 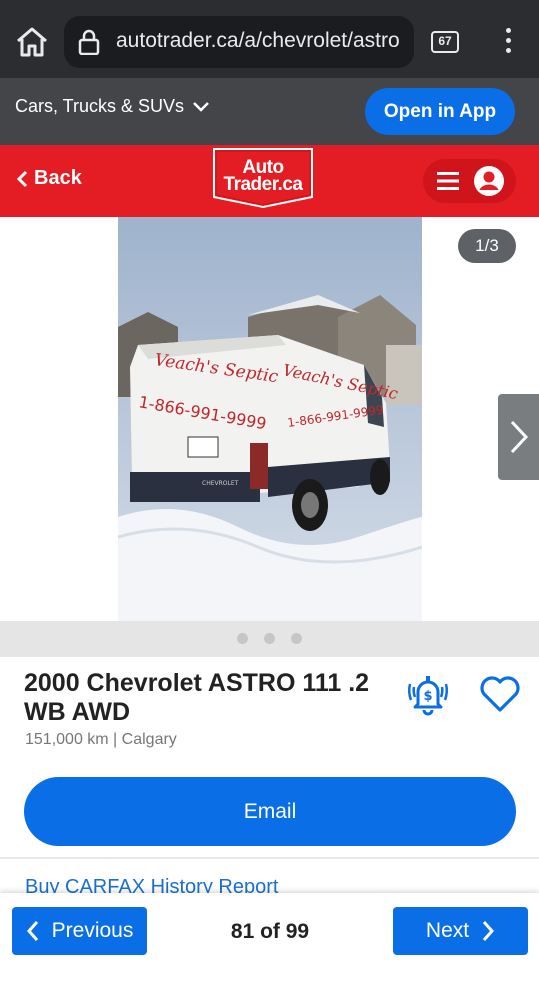 I want to click on tab-count-button: 67, so click(x=445, y=42).